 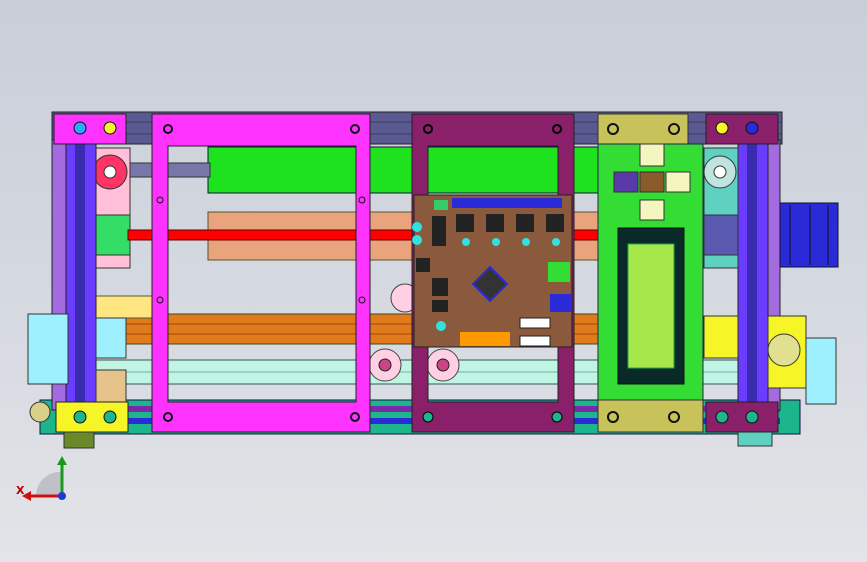 What do you see at coordinates (408, 170) in the screenshot?
I see `green-rod-top` at bounding box center [408, 170].